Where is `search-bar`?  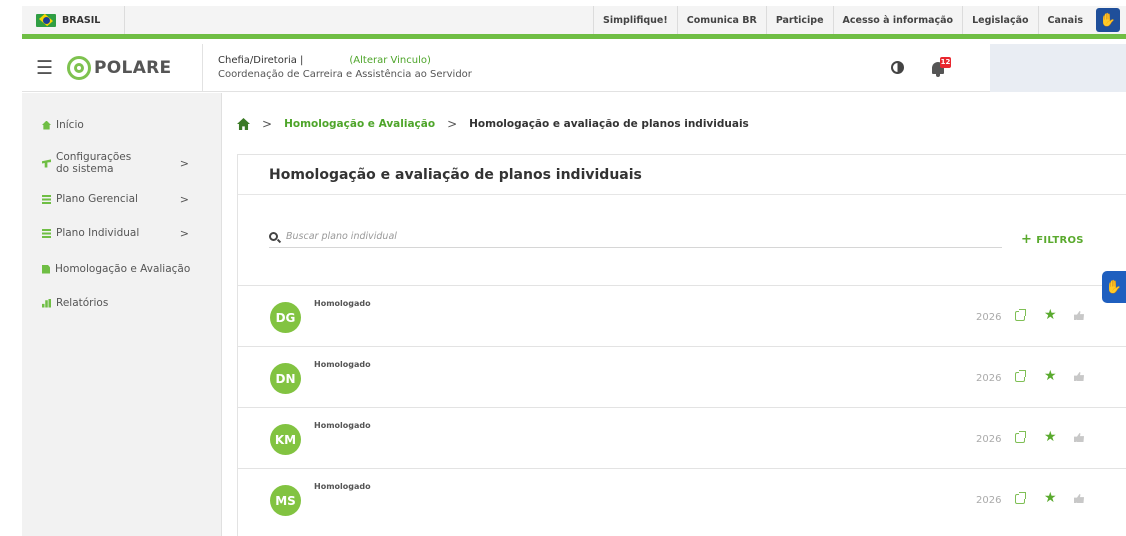
search-bar is located at coordinates (635, 236).